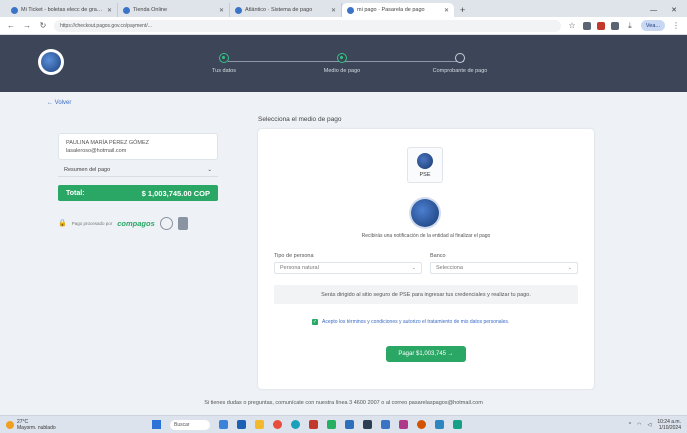  I want to click on reload-icon: ↻, so click(43, 25).